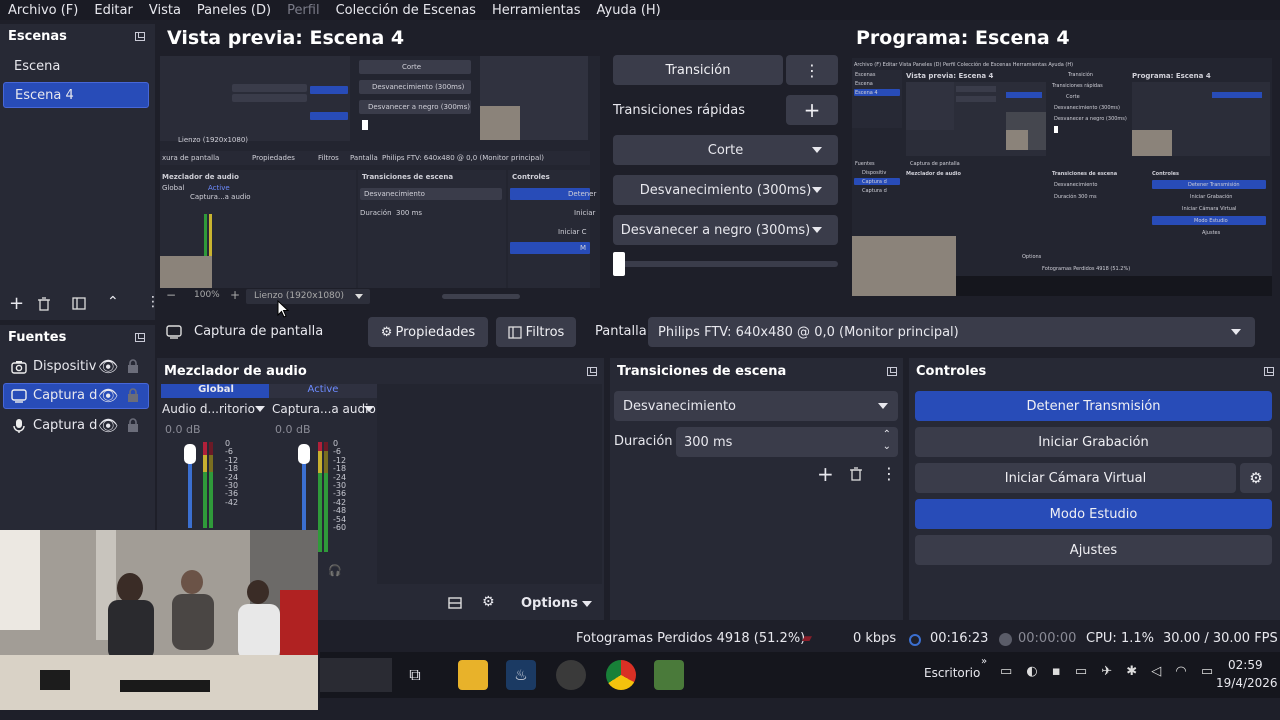 The height and width of the screenshot is (720, 1280). What do you see at coordinates (213, 140) in the screenshot?
I see `mini-lienzo-top: Lienzo (1920x1080)` at bounding box center [213, 140].